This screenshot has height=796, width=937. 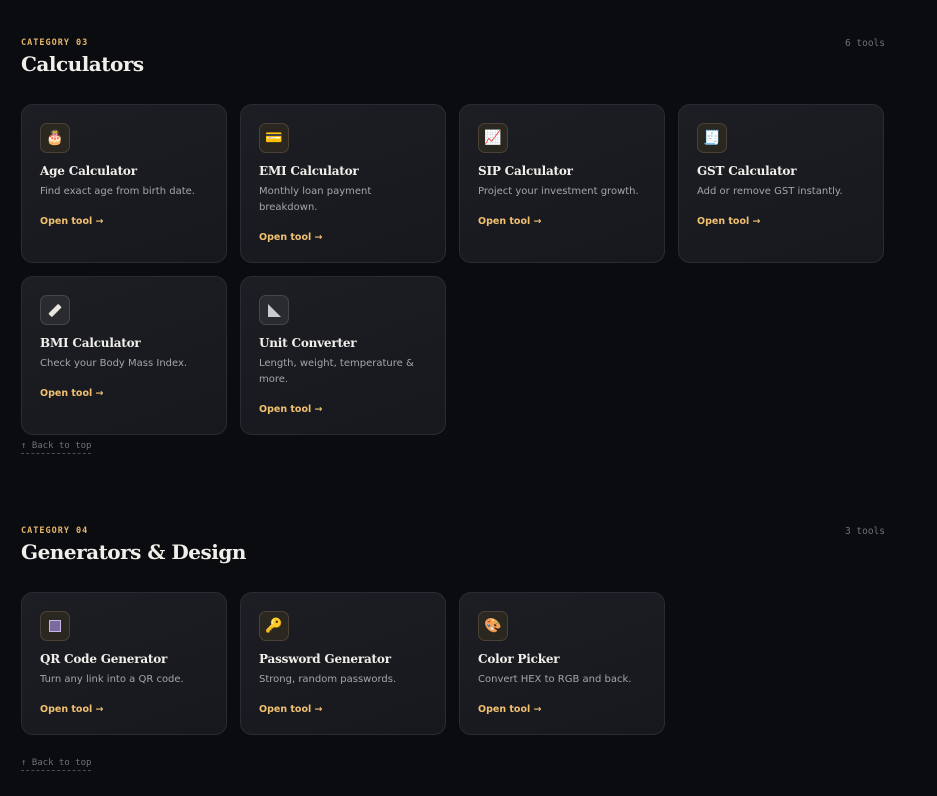 What do you see at coordinates (114, 363) in the screenshot?
I see `card-description: Check your Body Mass Index.` at bounding box center [114, 363].